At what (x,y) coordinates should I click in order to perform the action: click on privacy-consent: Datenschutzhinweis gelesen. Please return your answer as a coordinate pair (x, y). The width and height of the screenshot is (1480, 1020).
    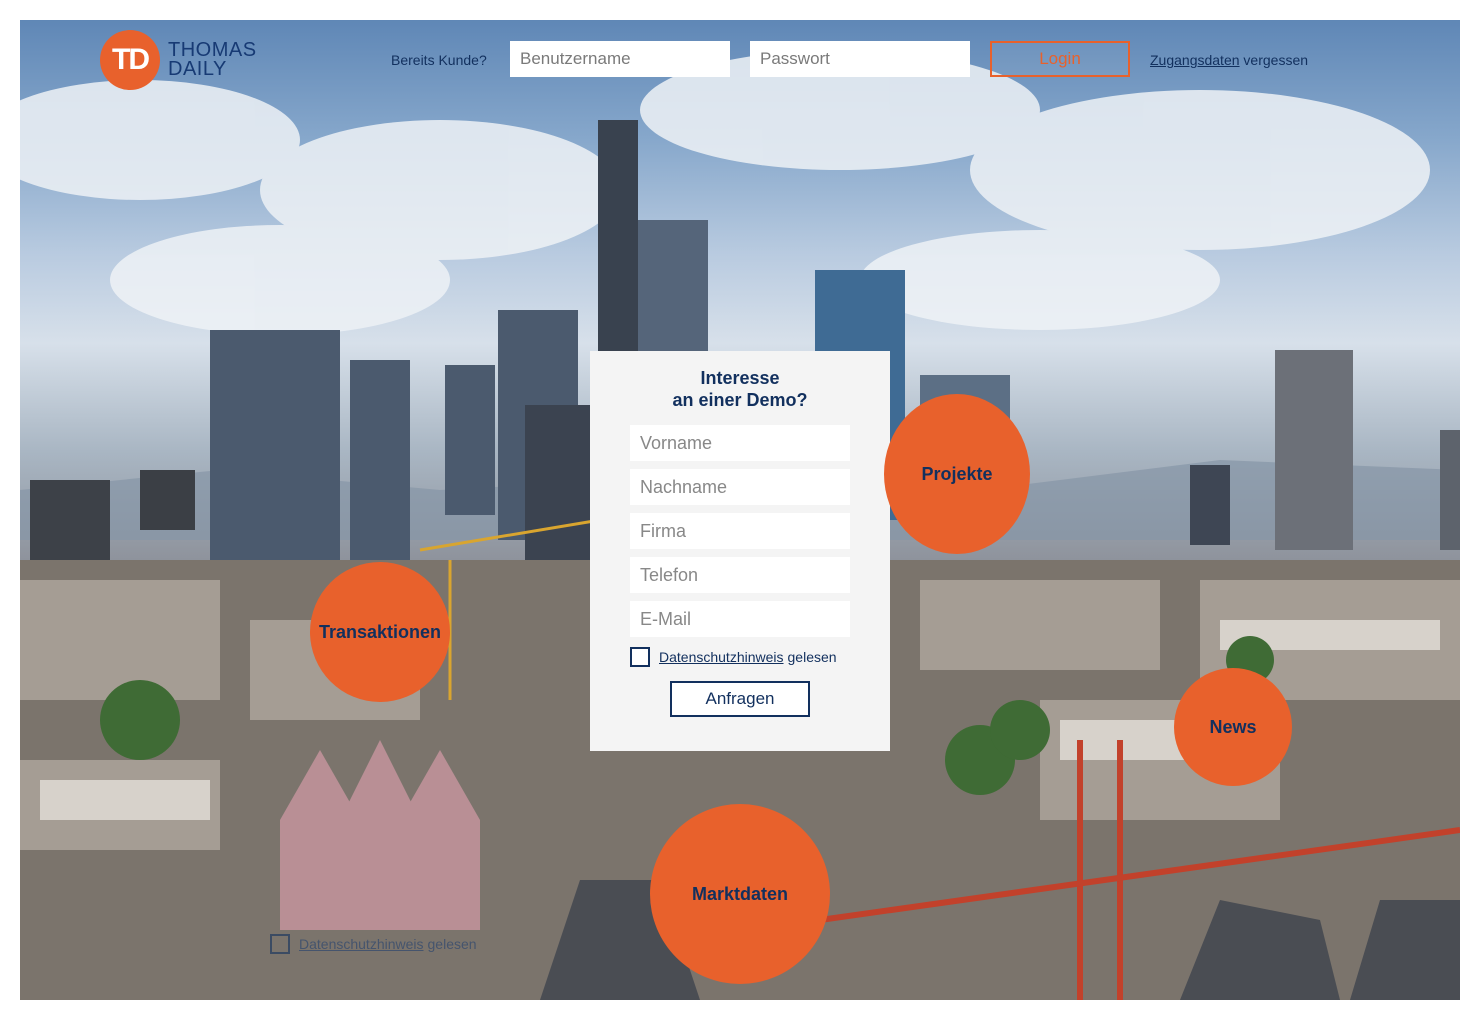
    Looking at the image, I should click on (760, 657).